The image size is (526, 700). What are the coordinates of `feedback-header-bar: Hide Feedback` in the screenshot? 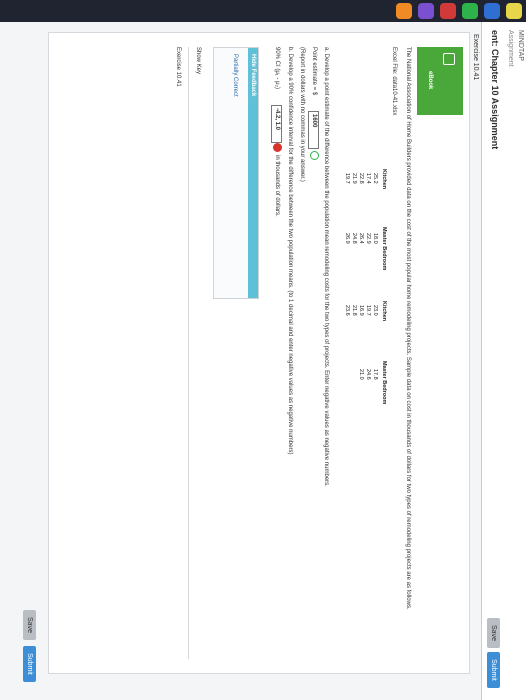 It's located at (253, 173).